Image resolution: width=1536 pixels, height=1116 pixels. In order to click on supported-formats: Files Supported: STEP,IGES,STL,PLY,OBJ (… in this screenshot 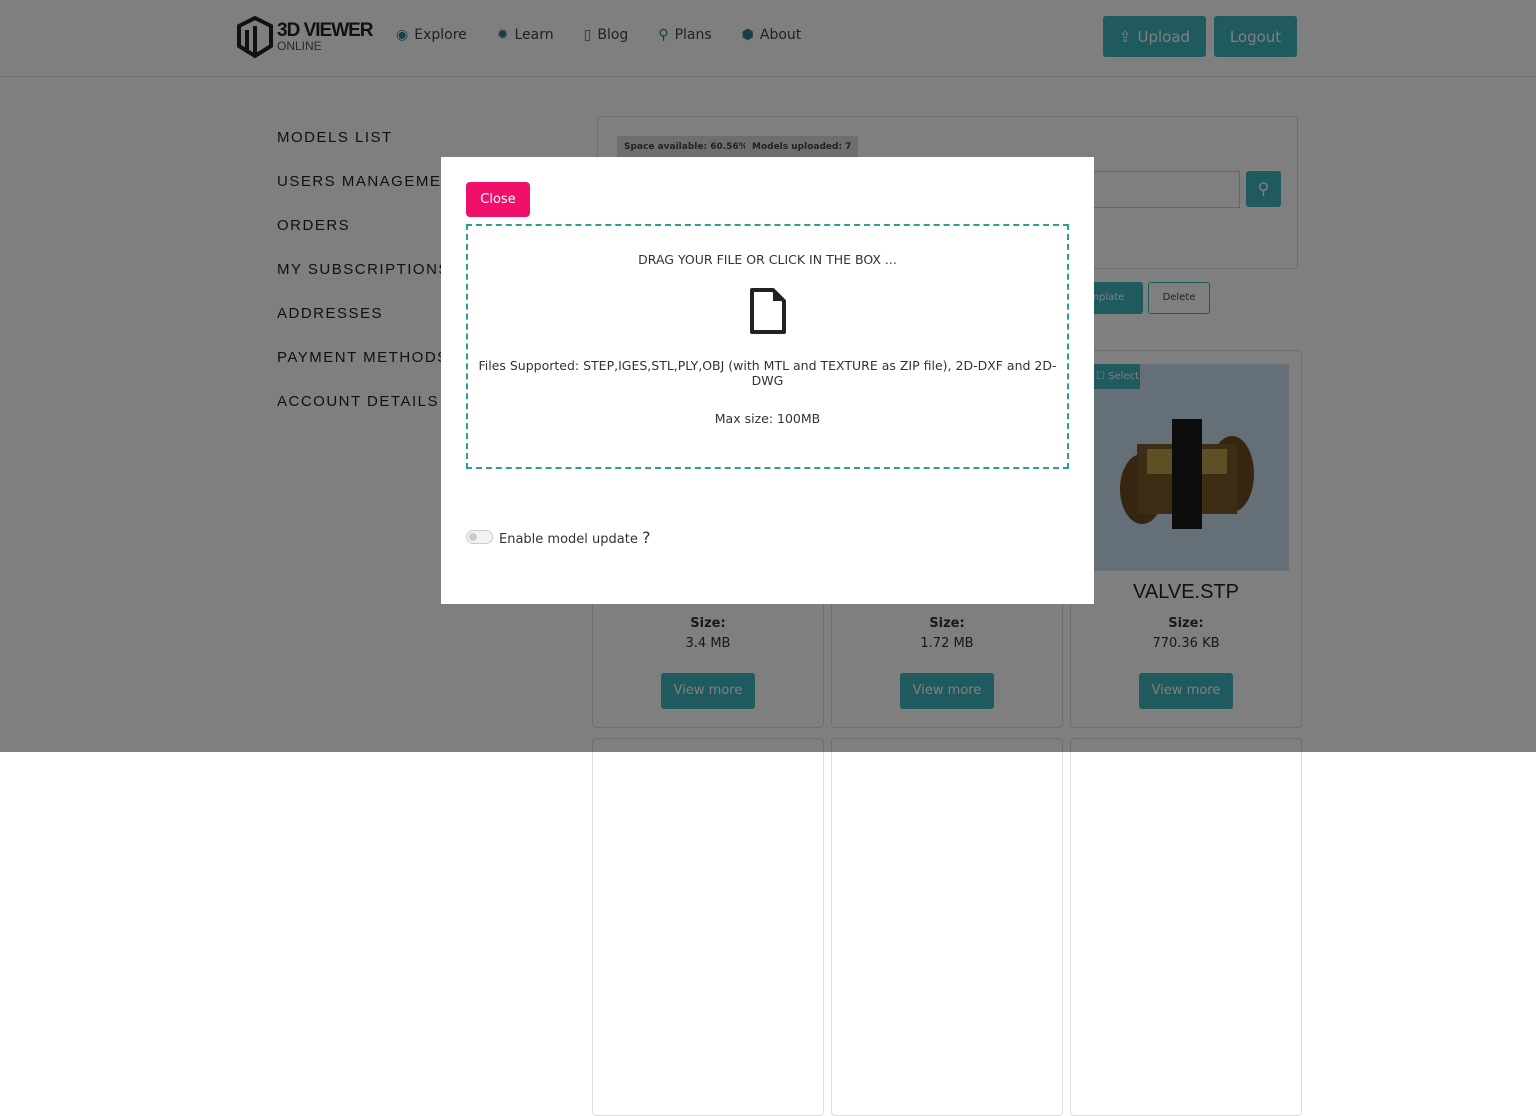, I will do `click(767, 373)`.